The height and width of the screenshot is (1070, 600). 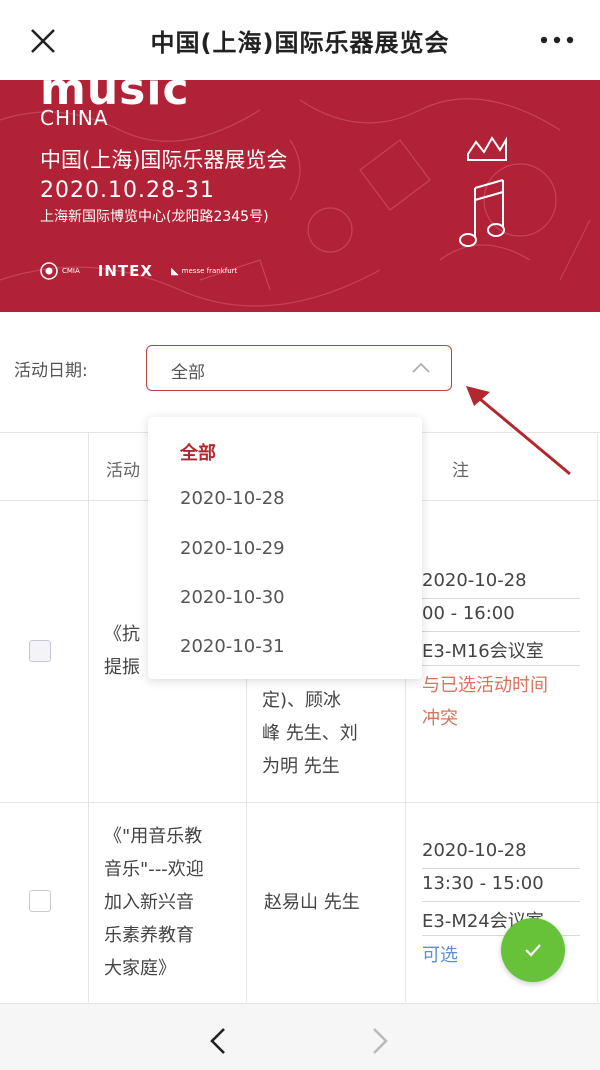 What do you see at coordinates (60, 271) in the screenshot?
I see `cmia-logo: CMIA` at bounding box center [60, 271].